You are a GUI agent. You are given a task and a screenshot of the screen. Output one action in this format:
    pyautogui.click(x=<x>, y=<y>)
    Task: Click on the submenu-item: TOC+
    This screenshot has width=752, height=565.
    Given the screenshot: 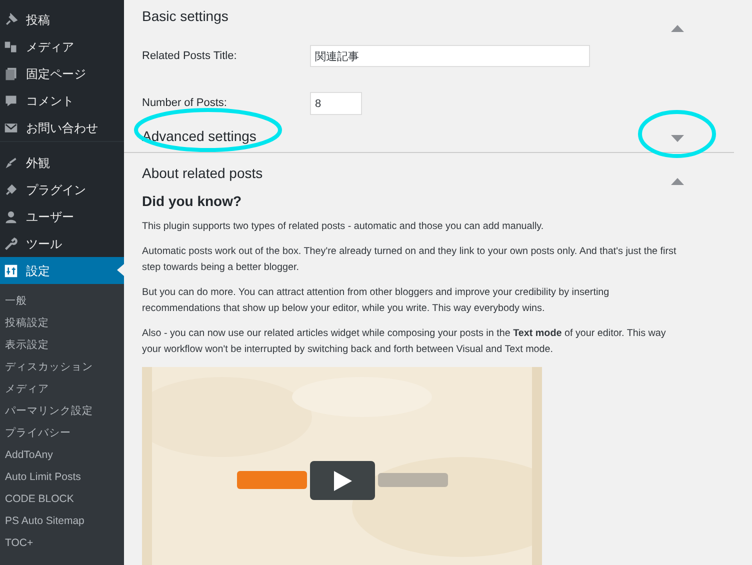 What is the action you would take?
    pyautogui.click(x=62, y=543)
    